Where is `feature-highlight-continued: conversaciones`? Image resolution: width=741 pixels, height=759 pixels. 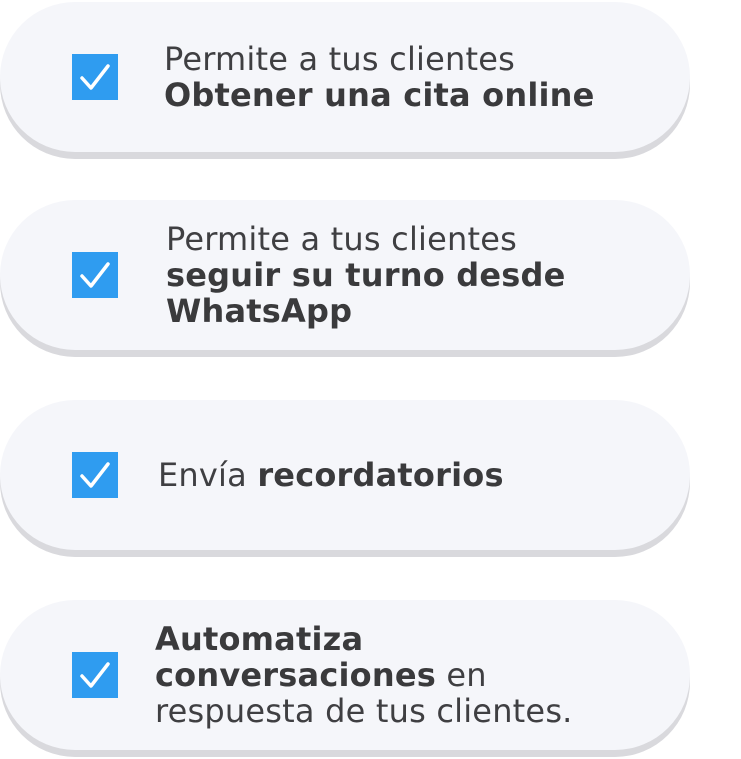 feature-highlight-continued: conversaciones is located at coordinates (295, 675).